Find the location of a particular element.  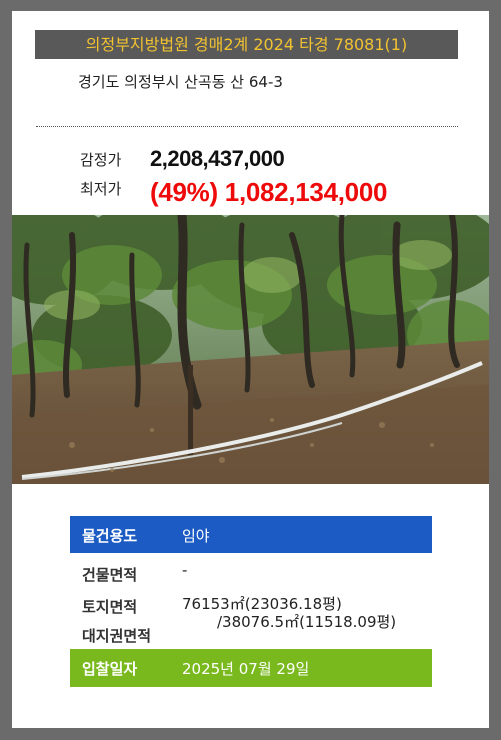

land-right-area-label: 대지권면적 is located at coordinates (117, 636).